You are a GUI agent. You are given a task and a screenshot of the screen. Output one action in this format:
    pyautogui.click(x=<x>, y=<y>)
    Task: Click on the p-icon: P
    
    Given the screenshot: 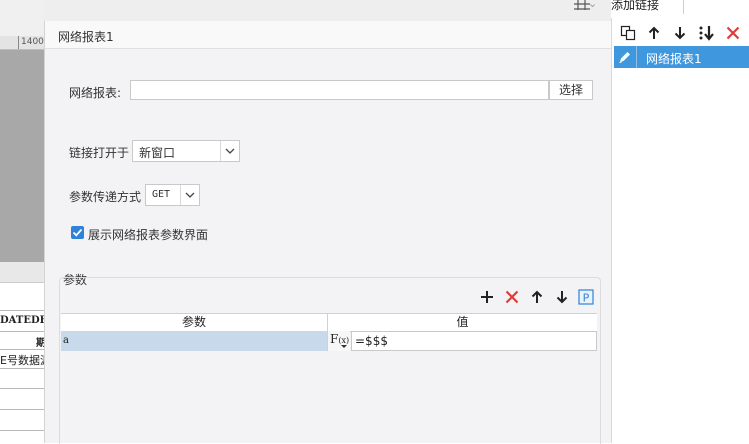 What is the action you would take?
    pyautogui.click(x=586, y=297)
    